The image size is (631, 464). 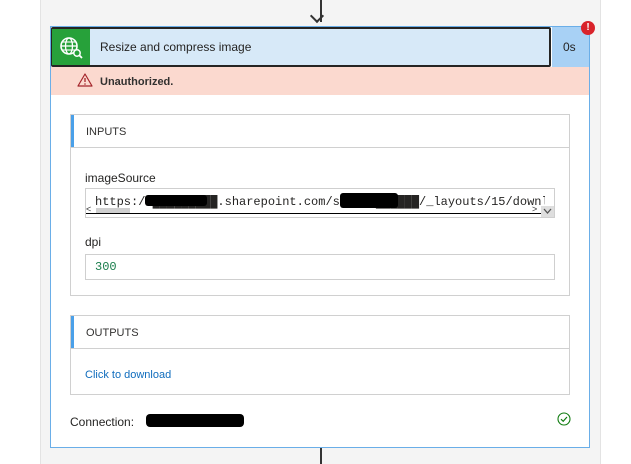 What do you see at coordinates (320, 209) in the screenshot?
I see `horizontal-scrollbar: < >` at bounding box center [320, 209].